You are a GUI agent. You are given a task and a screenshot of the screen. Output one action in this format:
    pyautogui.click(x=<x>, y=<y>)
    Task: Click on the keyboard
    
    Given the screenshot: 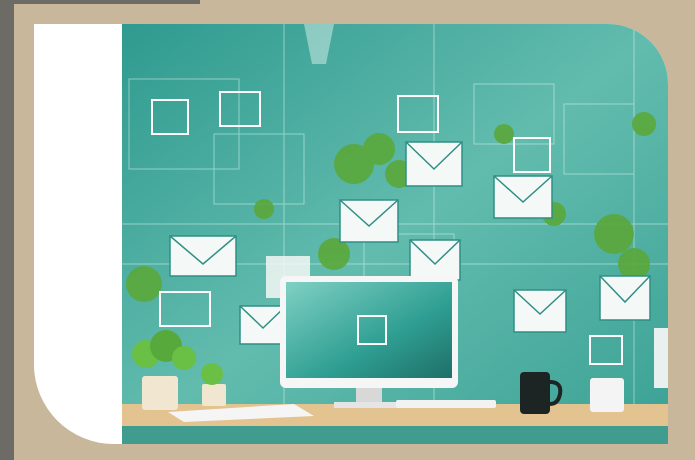 What is the action you would take?
    pyautogui.click(x=446, y=404)
    